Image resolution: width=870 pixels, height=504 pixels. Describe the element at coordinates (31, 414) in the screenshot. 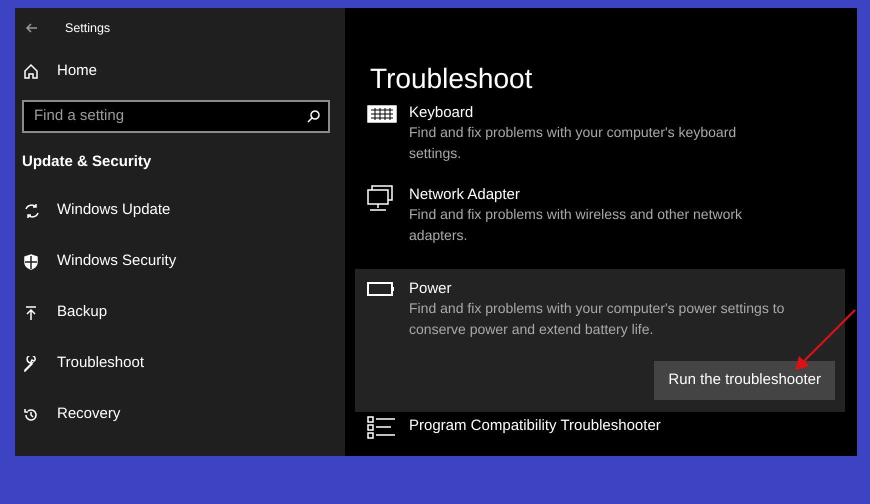

I see `history-icon` at that location.